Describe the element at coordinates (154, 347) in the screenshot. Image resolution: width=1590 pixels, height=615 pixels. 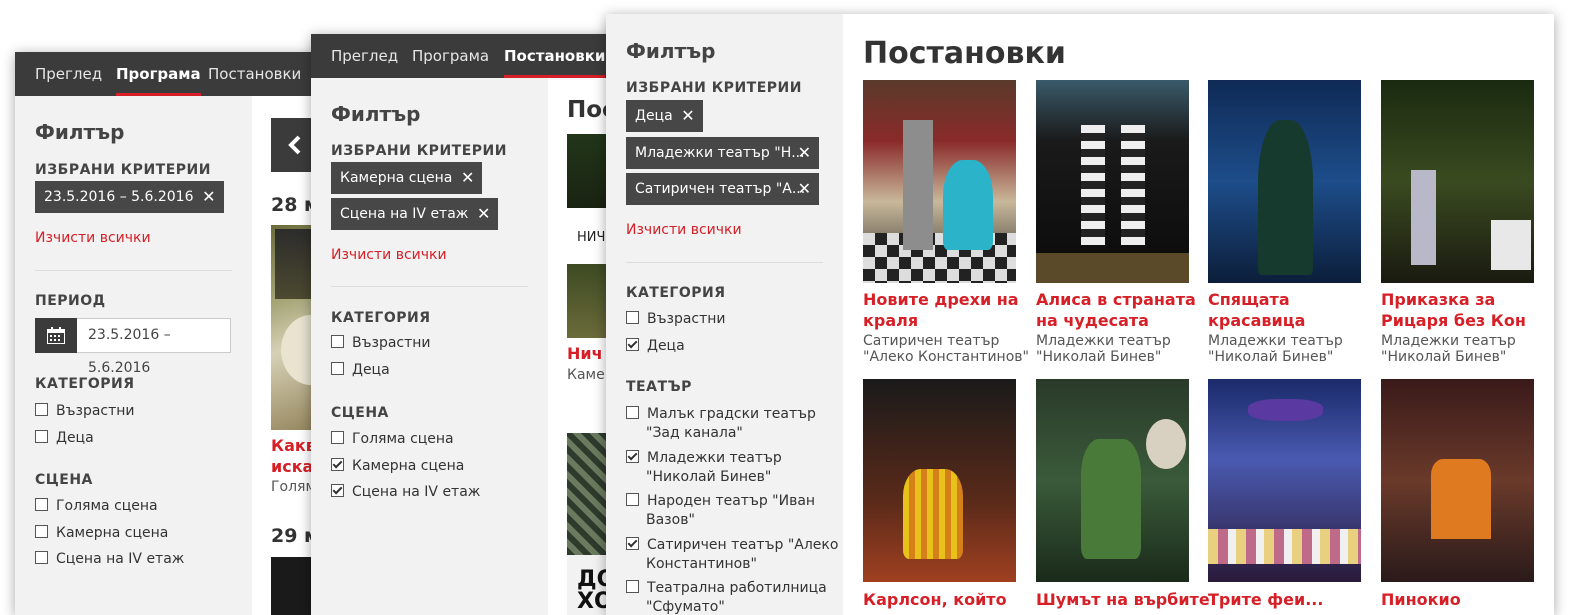
I see `period-input: 23.5.2016 – 5.6.2016` at that location.